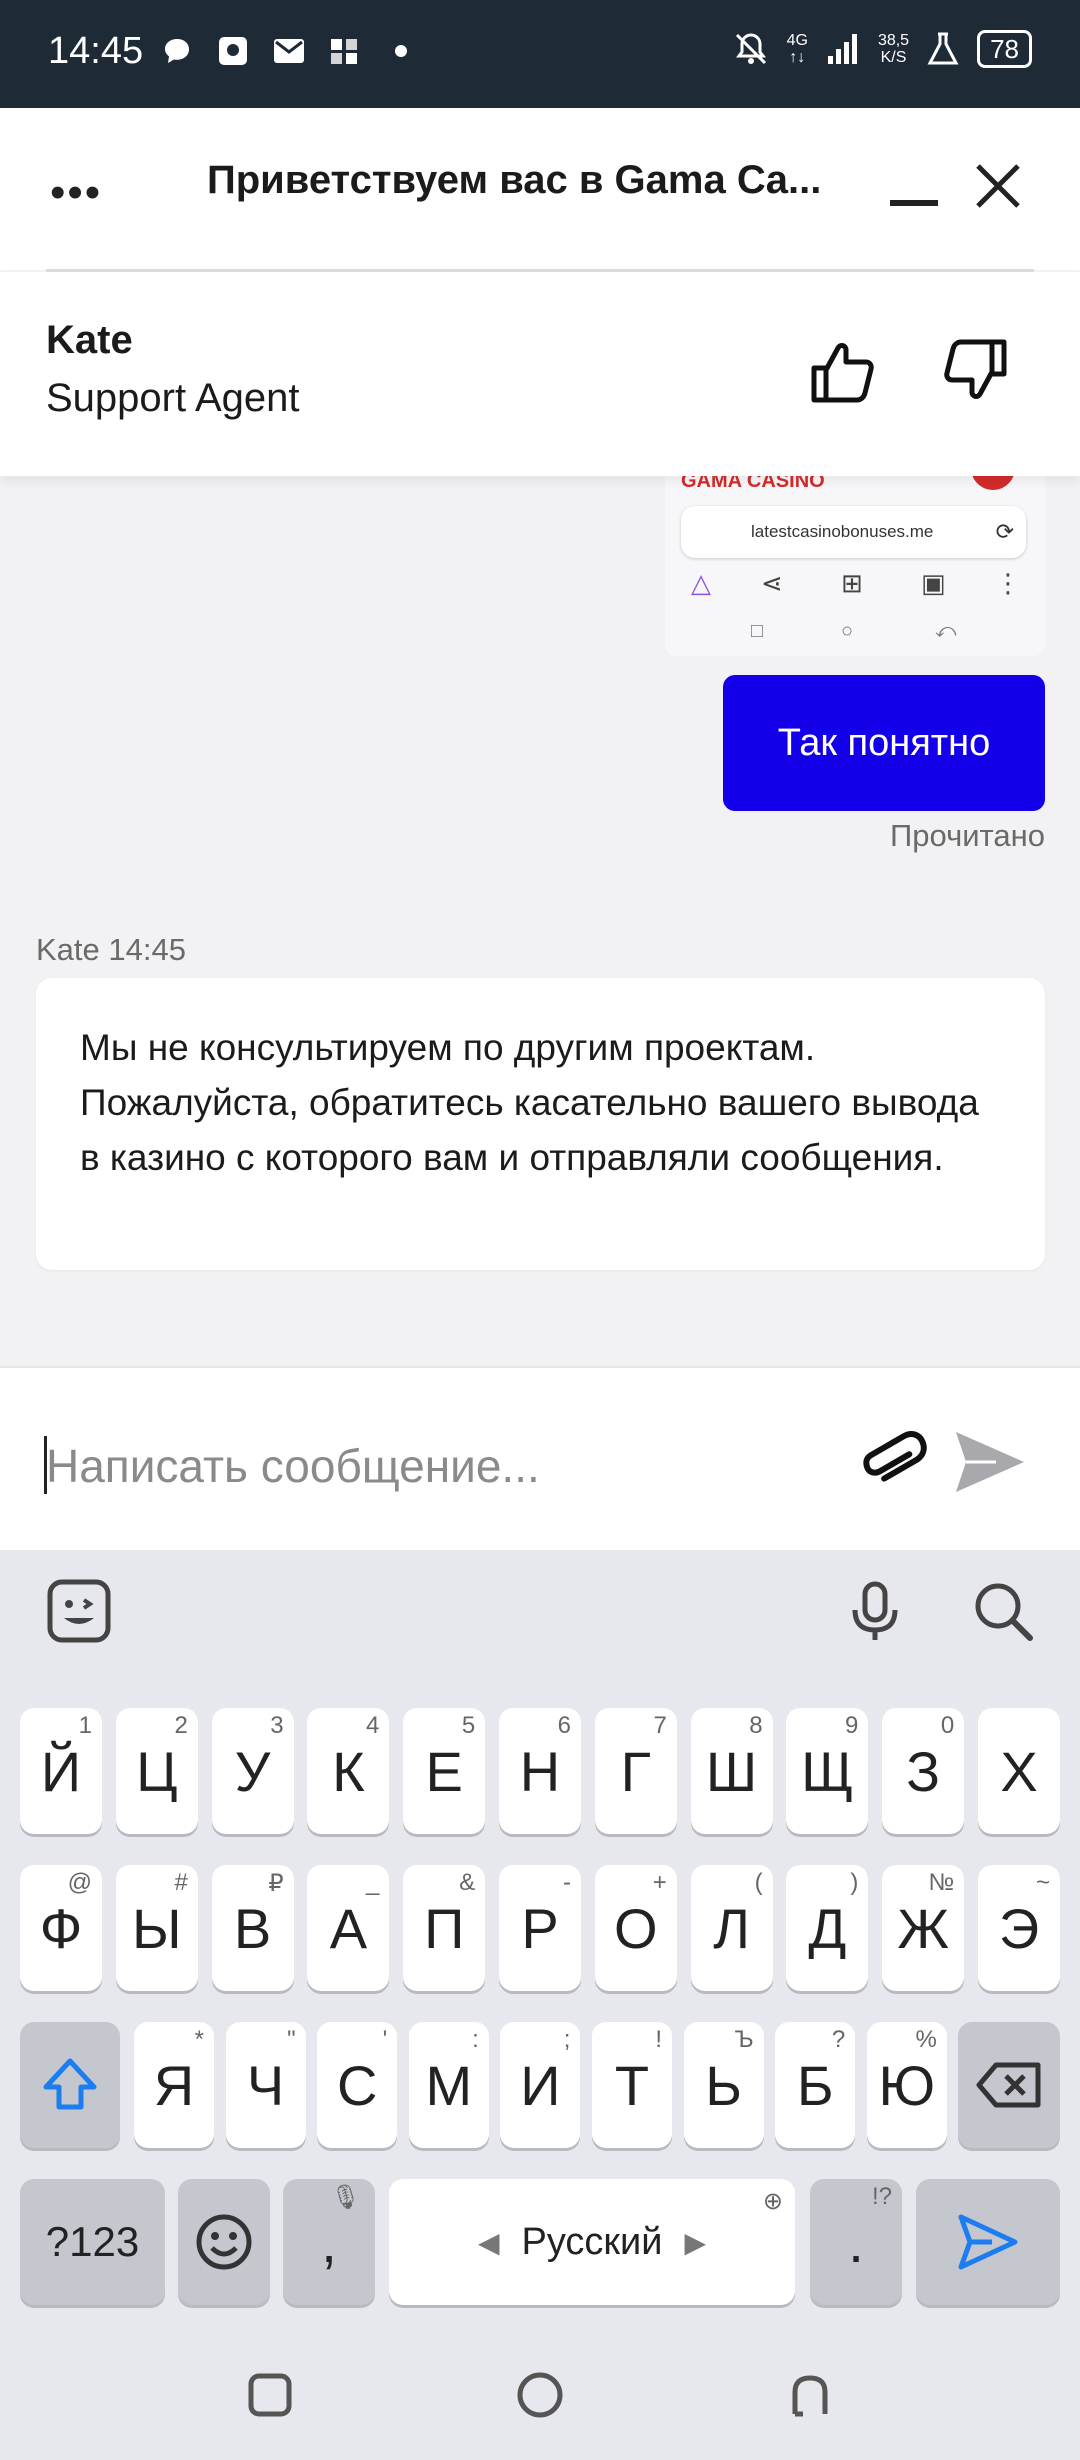  I want to click on key: Г7, so click(635, 1771).